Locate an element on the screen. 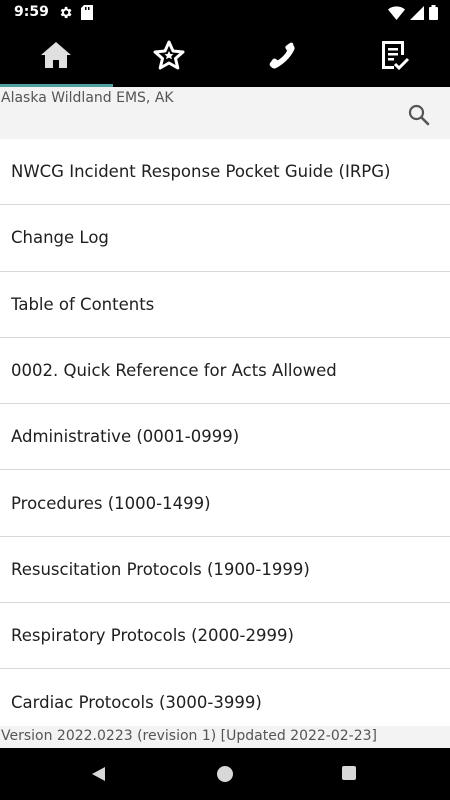  search-icon is located at coordinates (419, 117).